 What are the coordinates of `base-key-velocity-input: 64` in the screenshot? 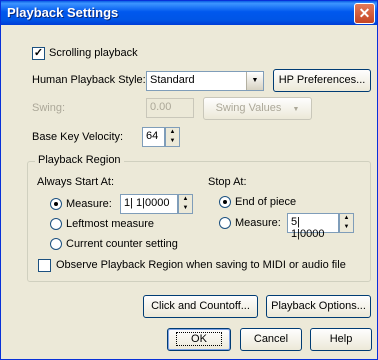 It's located at (153, 137).